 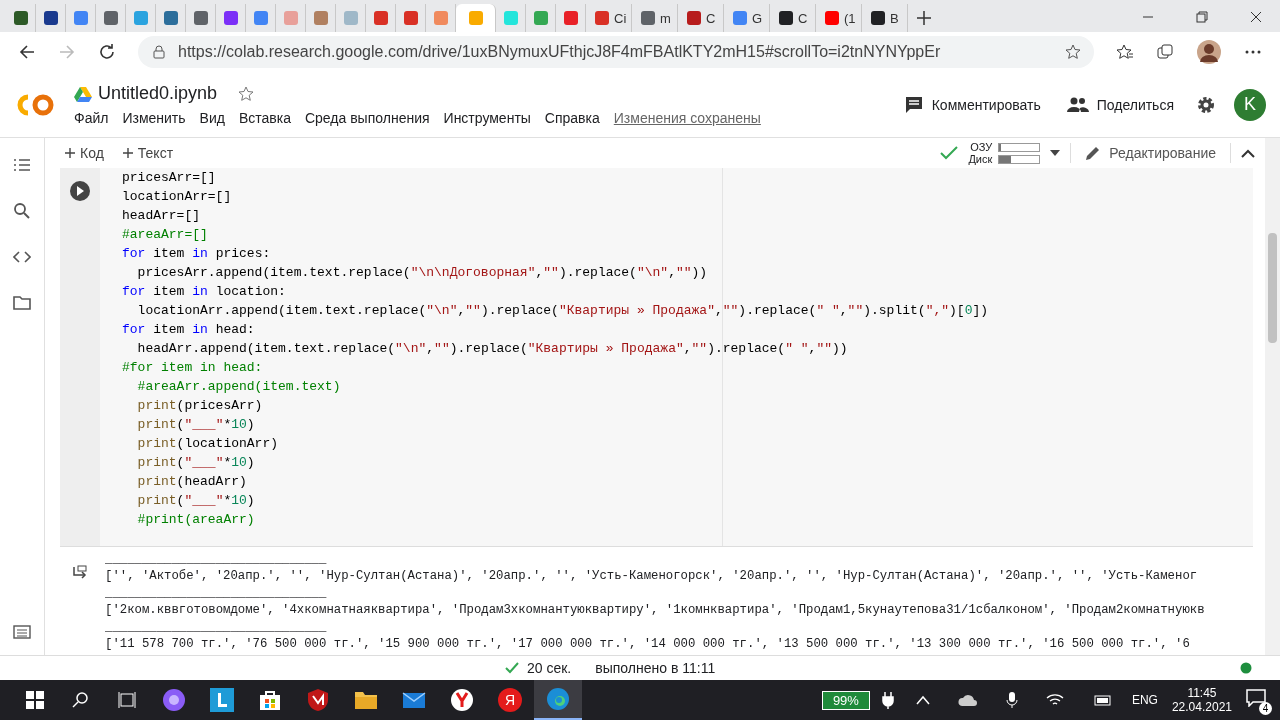 What do you see at coordinates (549, 668) in the screenshot?
I see `execution-time: 20 сек.` at bounding box center [549, 668].